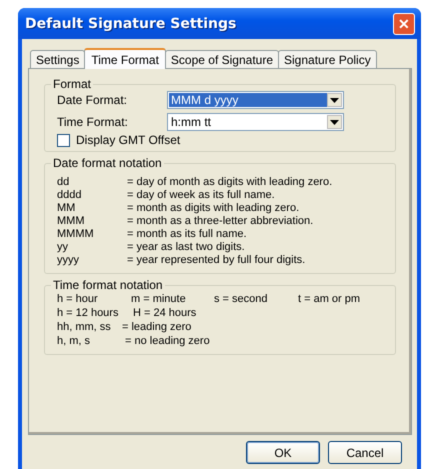  I want to click on close-button: ✕, so click(404, 23).